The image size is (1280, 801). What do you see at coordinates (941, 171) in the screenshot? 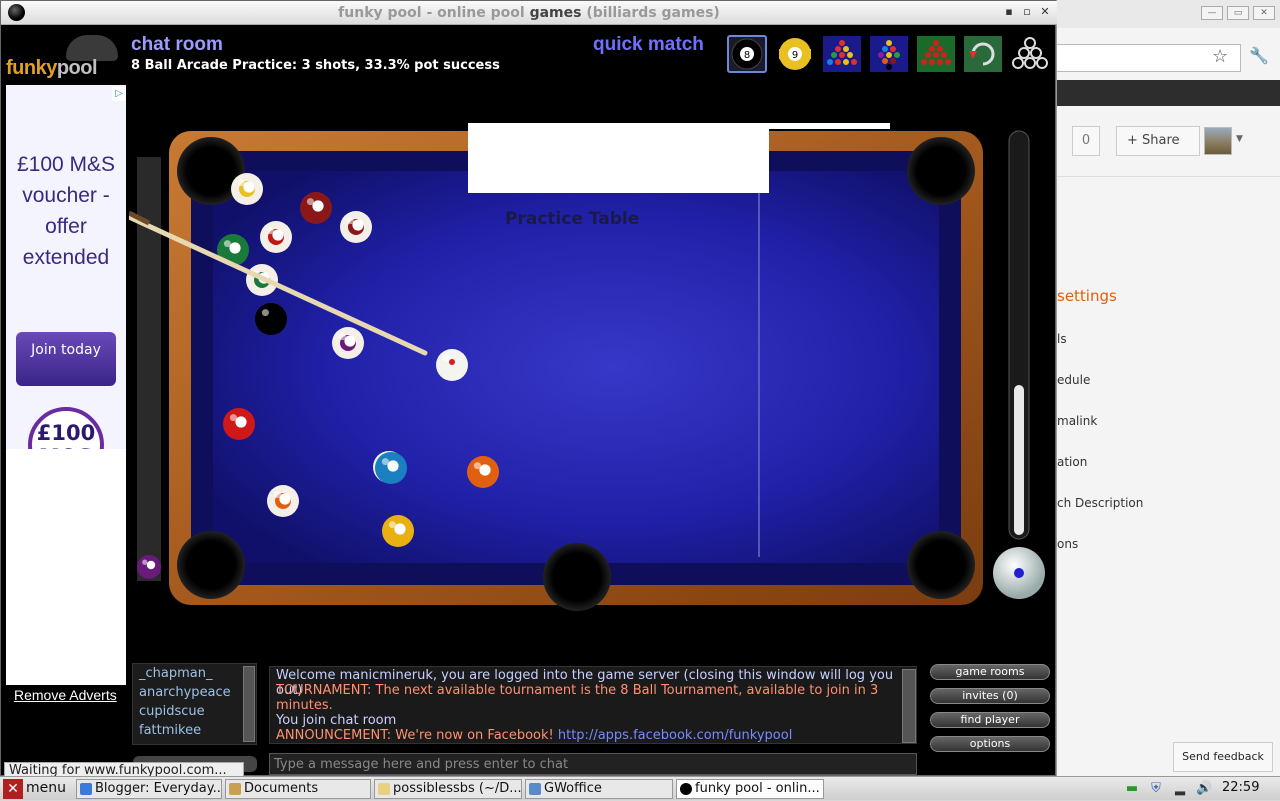
I see `pocket-top-right` at bounding box center [941, 171].